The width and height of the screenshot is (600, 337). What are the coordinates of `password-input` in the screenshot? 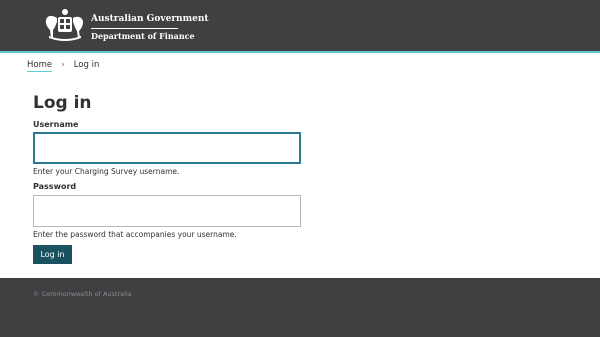 It's located at (167, 211).